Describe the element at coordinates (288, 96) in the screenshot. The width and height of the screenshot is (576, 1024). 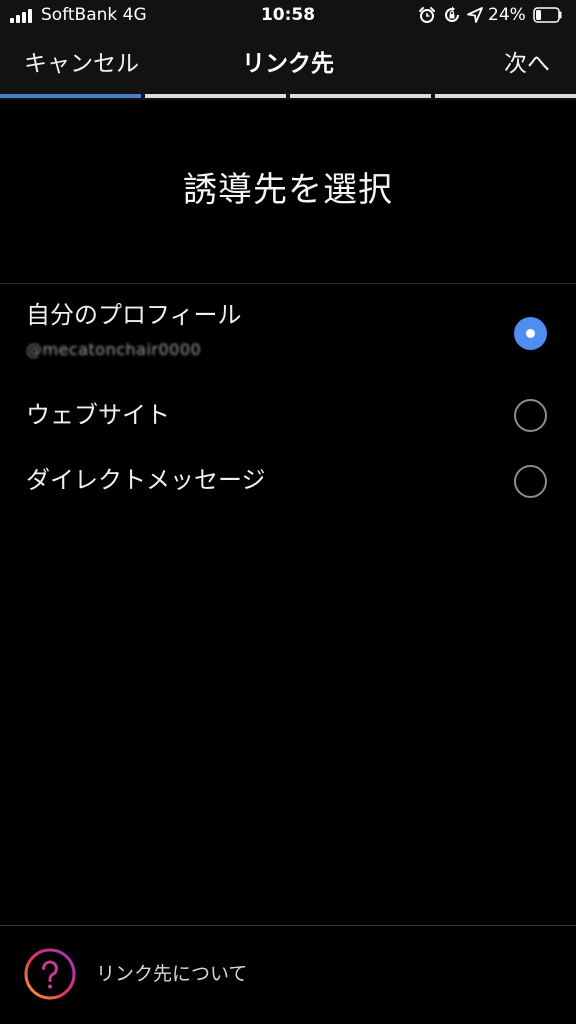
I see `step-progress` at that location.